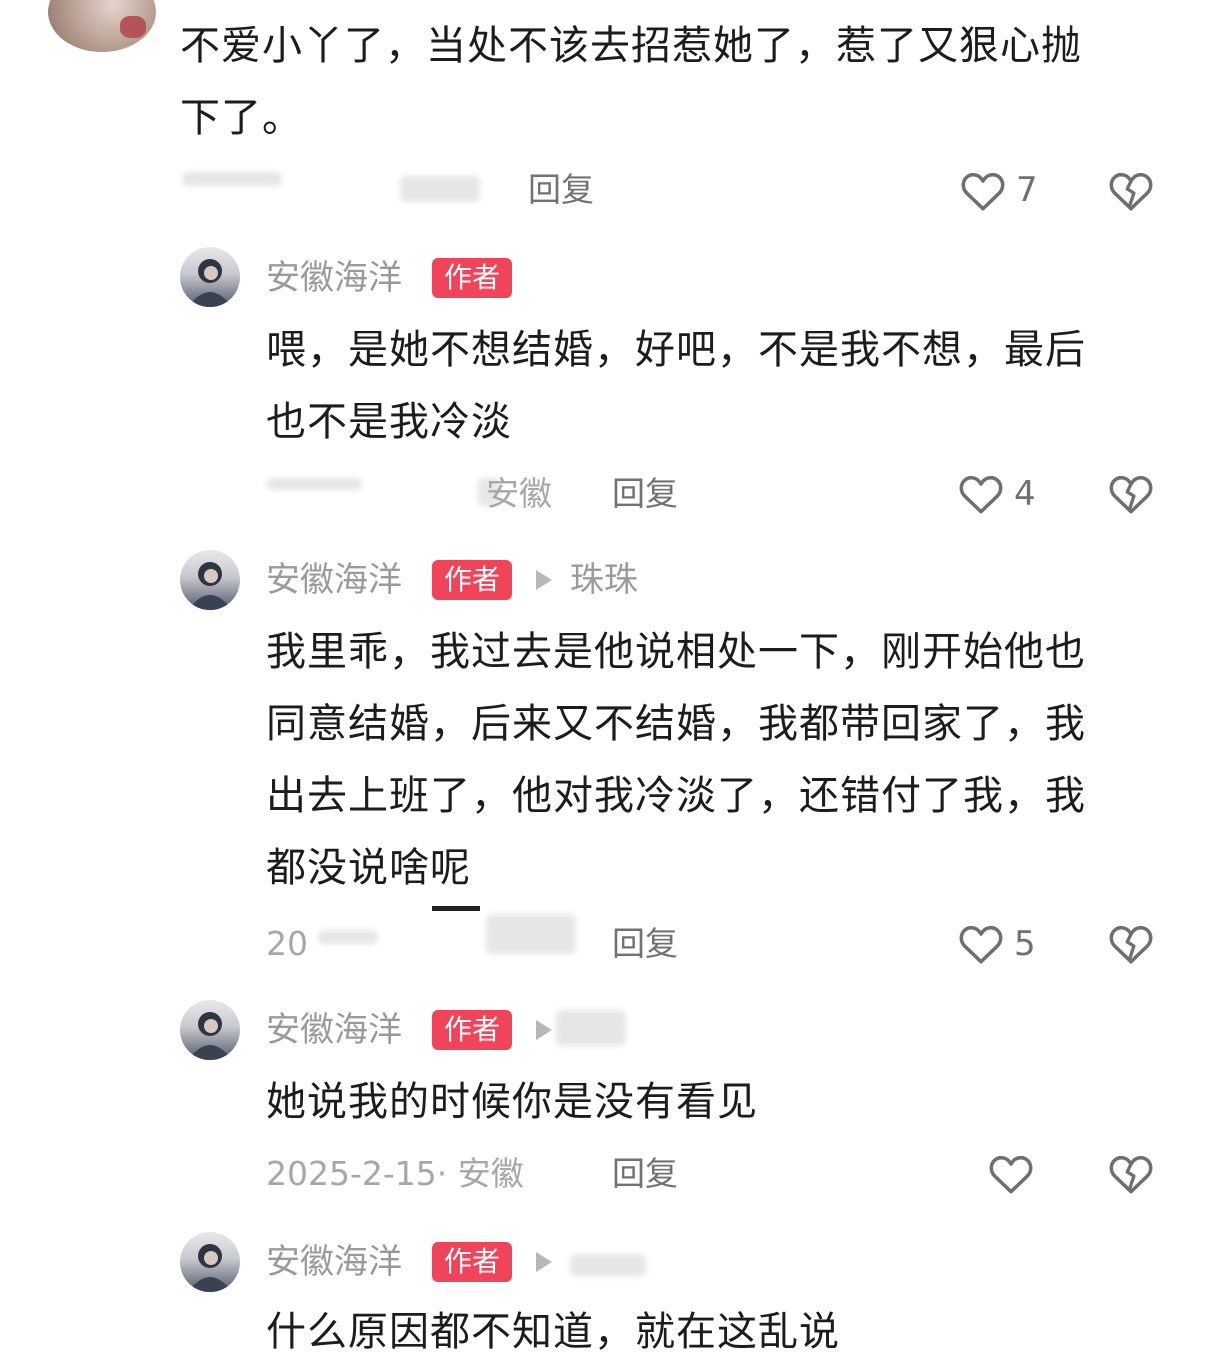 Image resolution: width=1206 pixels, height=1368 pixels. I want to click on comment-text-line: 也不是我冷淡, so click(389, 422).